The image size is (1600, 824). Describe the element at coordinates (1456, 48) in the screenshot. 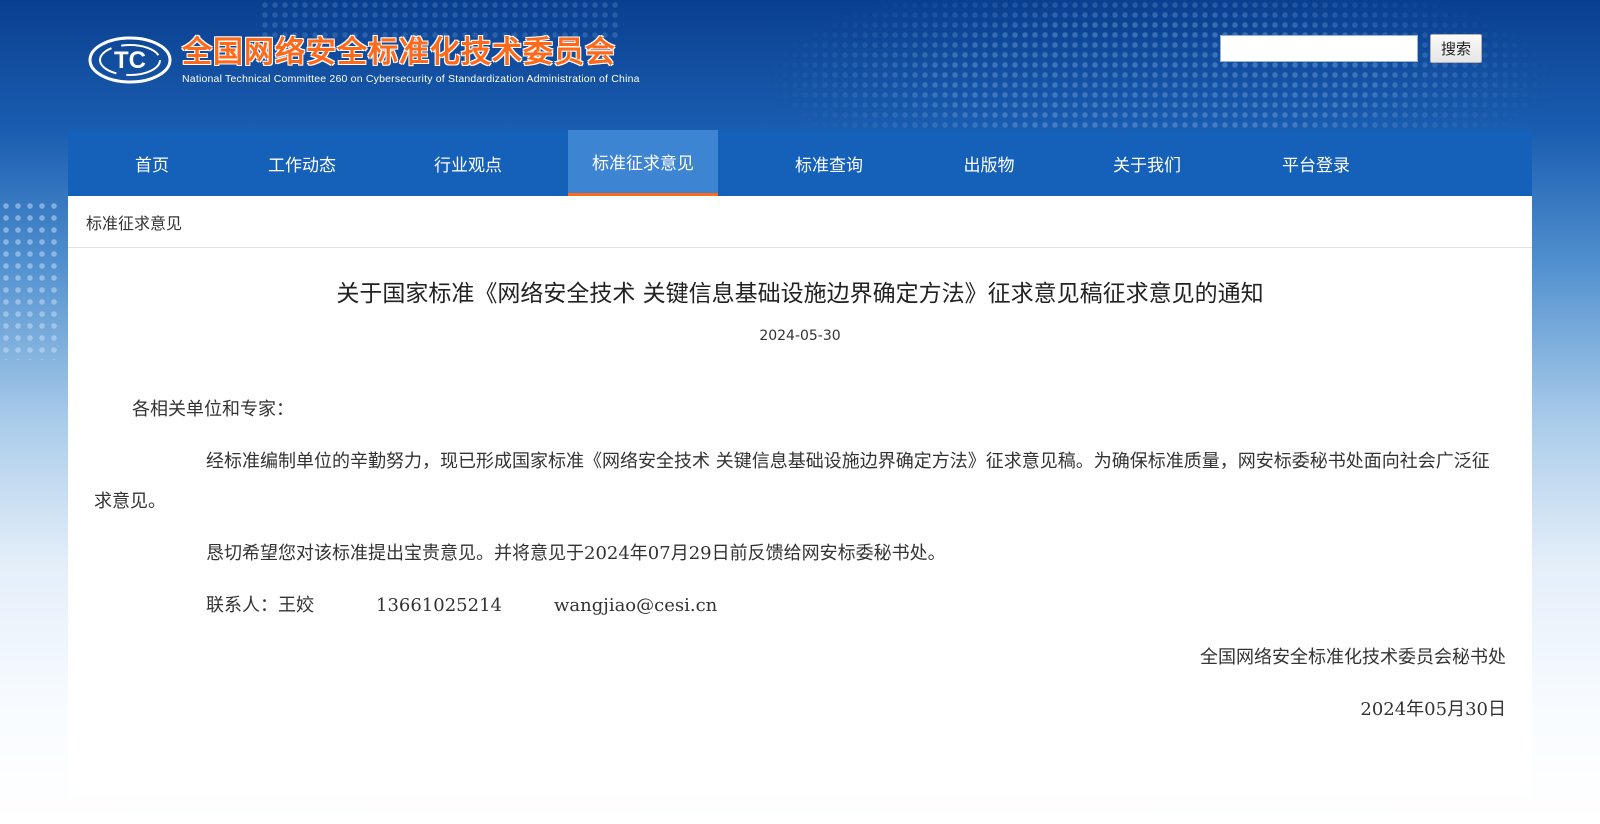

I see `search-button: 搜索` at that location.